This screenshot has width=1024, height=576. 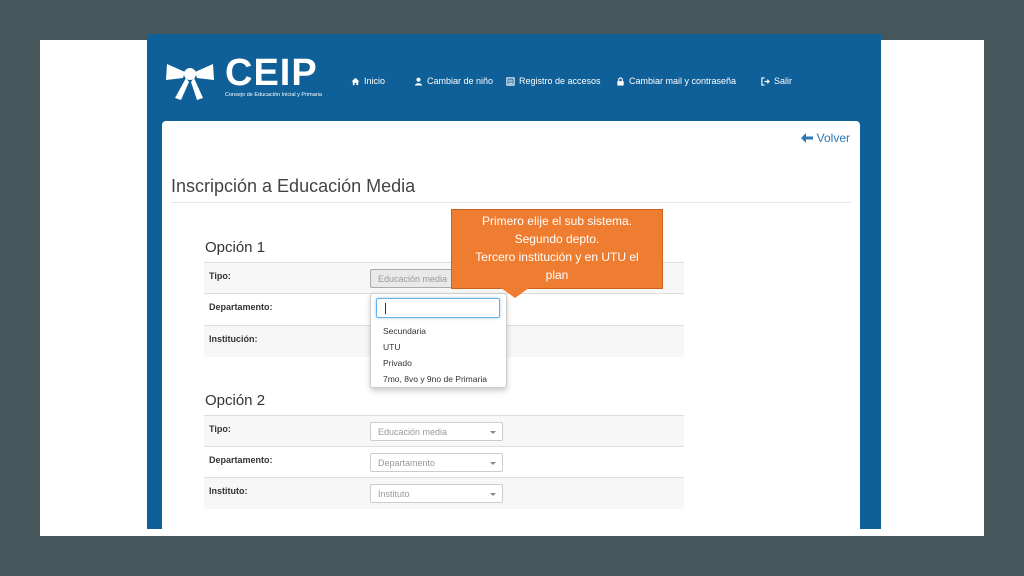 I want to click on callout-line-2: Segundo depto., so click(x=557, y=239).